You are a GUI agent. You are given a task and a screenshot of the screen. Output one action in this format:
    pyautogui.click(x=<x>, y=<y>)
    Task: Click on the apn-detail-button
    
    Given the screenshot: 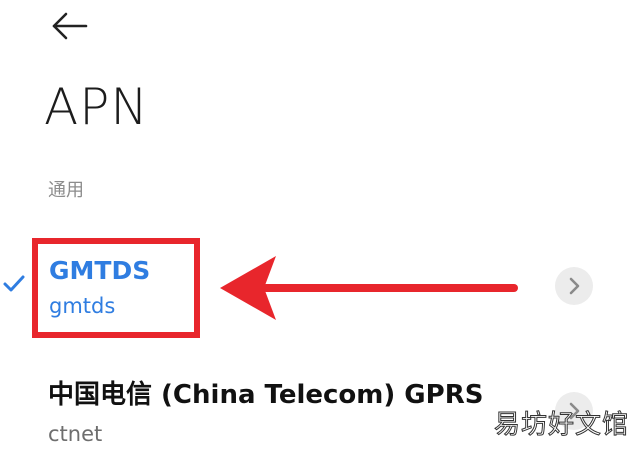 What is the action you would take?
    pyautogui.click(x=574, y=286)
    